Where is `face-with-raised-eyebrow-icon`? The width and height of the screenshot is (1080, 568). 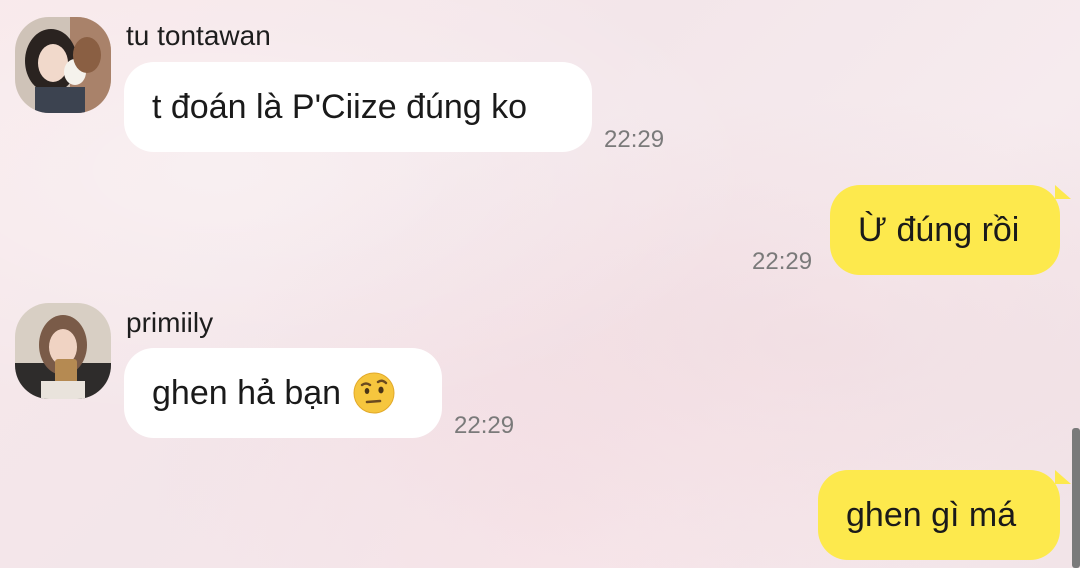 face-with-raised-eyebrow-icon is located at coordinates (374, 393).